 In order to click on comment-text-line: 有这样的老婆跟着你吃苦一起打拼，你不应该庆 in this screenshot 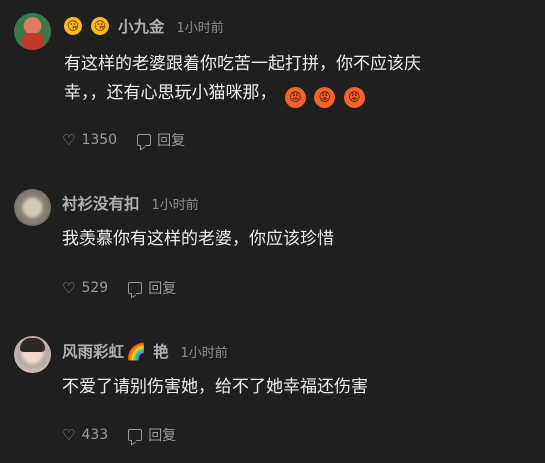, I will do `click(242, 64)`.